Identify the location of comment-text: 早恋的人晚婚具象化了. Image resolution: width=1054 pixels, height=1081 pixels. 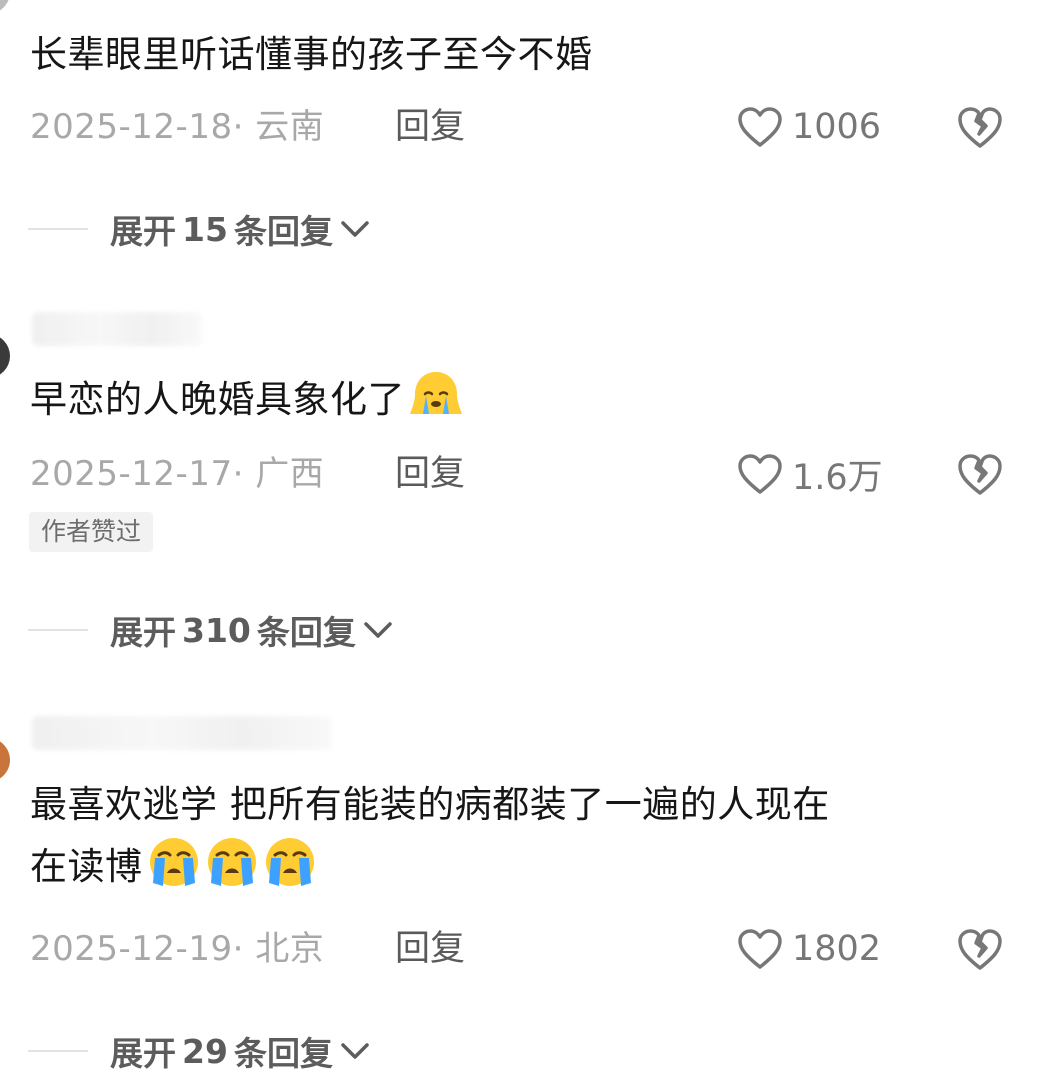
(510, 399).